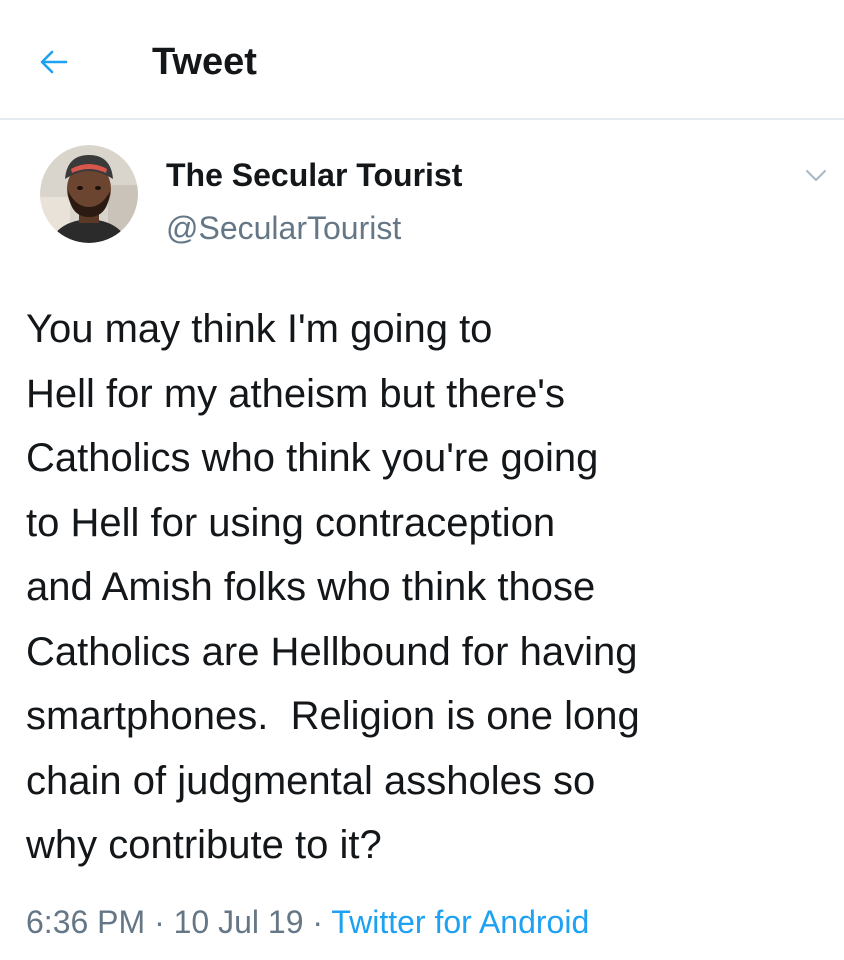 The height and width of the screenshot is (960, 844). Describe the element at coordinates (86, 922) in the screenshot. I see `tweet-time: 6:36 PM` at that location.